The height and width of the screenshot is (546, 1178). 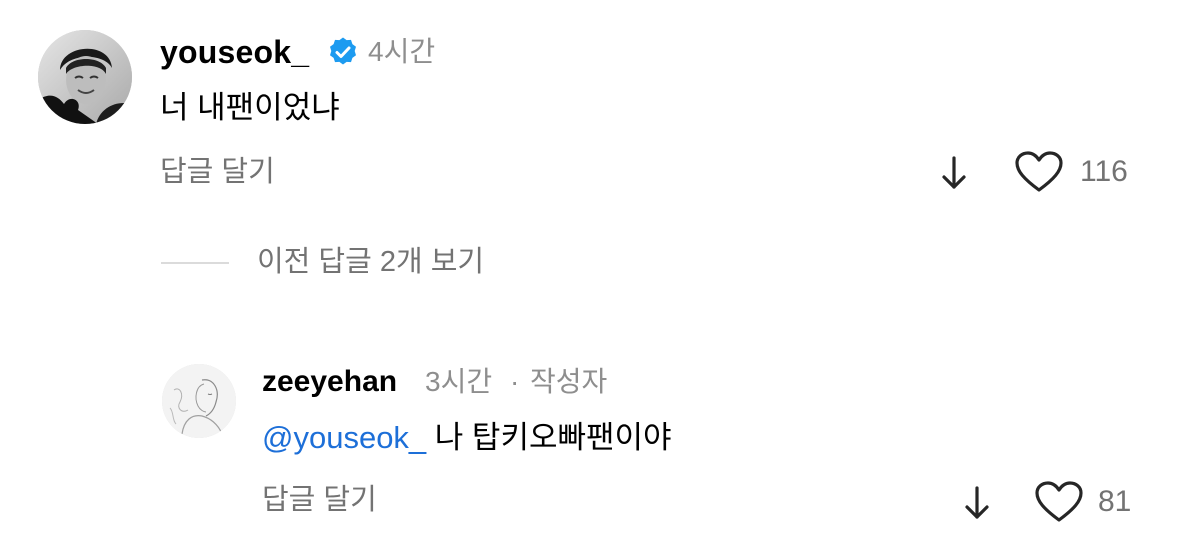 What do you see at coordinates (459, 381) in the screenshot?
I see `reply-timestamp: 3시간` at bounding box center [459, 381].